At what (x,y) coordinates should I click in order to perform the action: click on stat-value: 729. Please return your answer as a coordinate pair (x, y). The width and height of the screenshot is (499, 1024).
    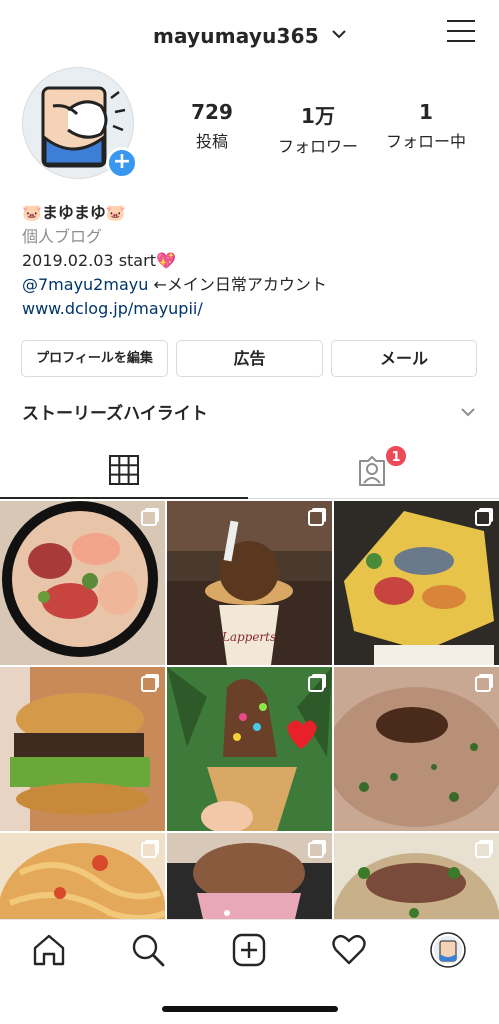
    Looking at the image, I should click on (212, 112).